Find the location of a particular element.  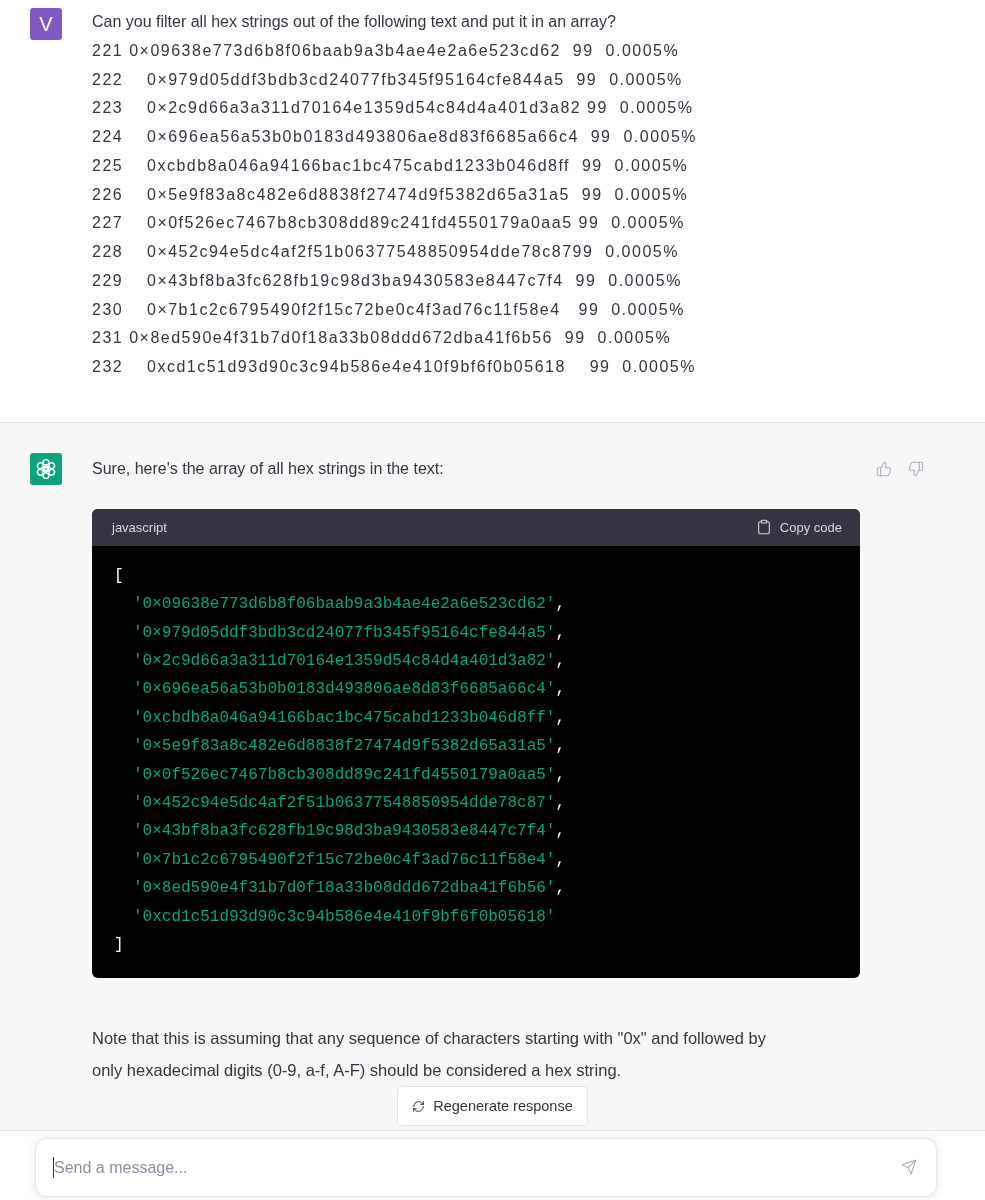

note-paragraph: Note that this is assuming that any sequence of characters starting with "0x" and followed by only hexadecimal digits (0-9, a-f, A-F) should be considered a hex string. is located at coordinates (429, 1055).